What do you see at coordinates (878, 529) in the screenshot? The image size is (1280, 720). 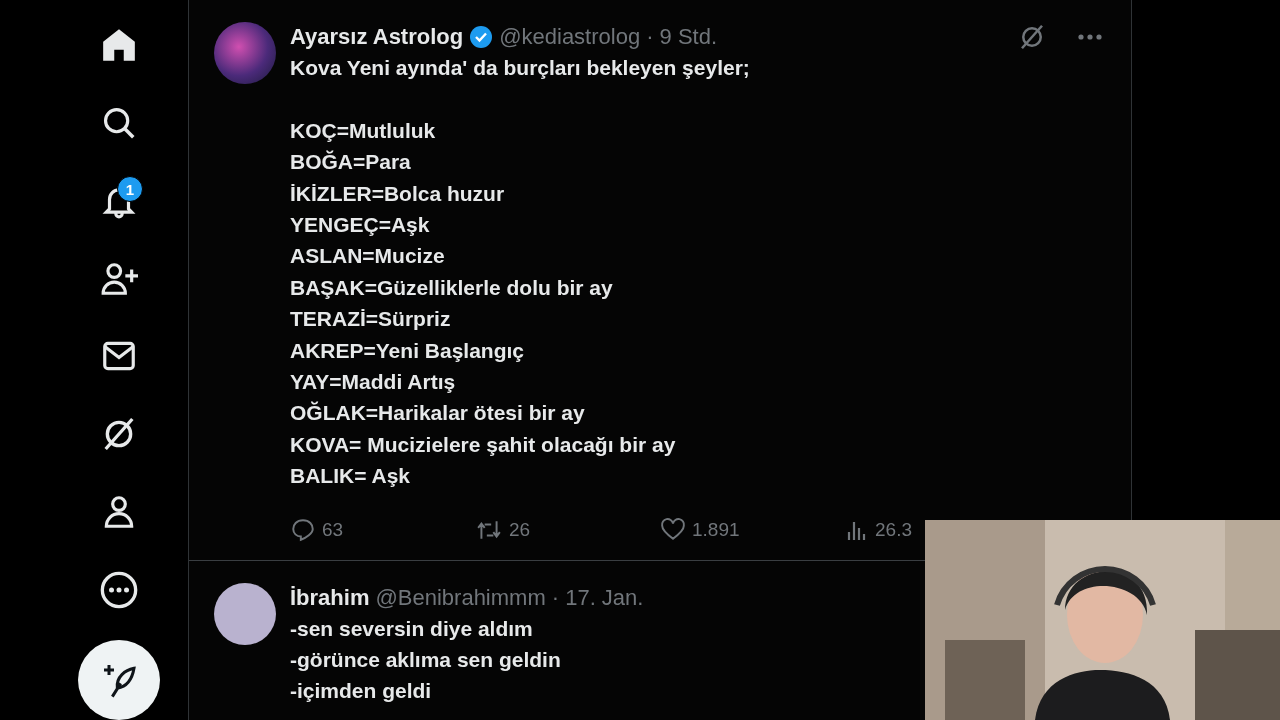 I see `views-button: 26.3` at bounding box center [878, 529].